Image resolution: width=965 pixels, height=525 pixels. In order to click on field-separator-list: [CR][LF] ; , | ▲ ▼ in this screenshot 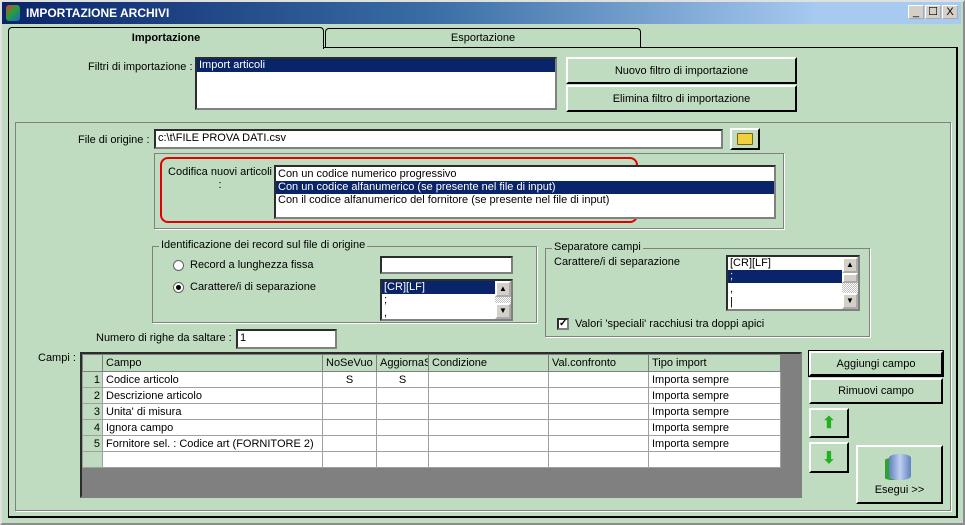, I will do `click(793, 283)`.